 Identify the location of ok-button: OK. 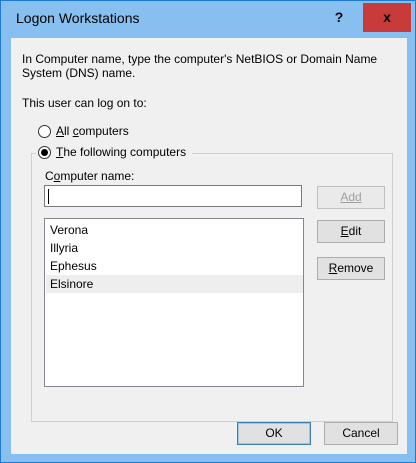
(274, 433).